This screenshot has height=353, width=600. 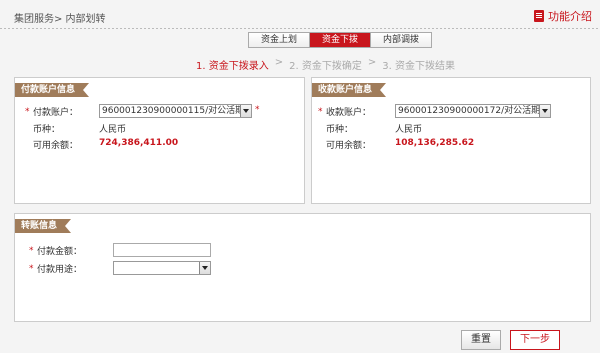 I want to click on payee-account-label: 收款账户：, so click(x=349, y=113).